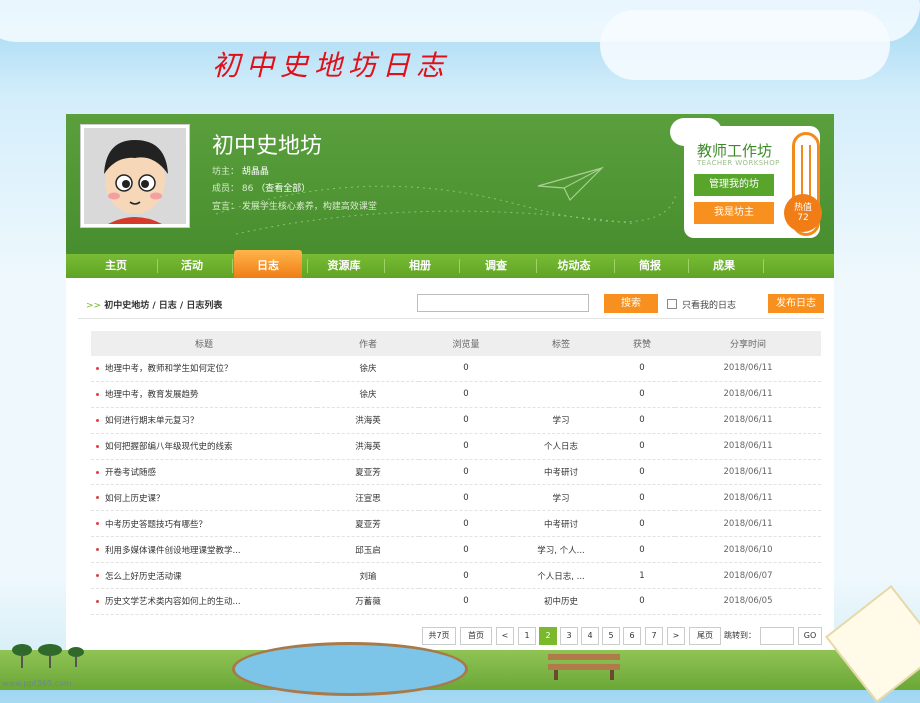  I want to click on manage-my-workshop-button: 管理我的坊, so click(734, 185).